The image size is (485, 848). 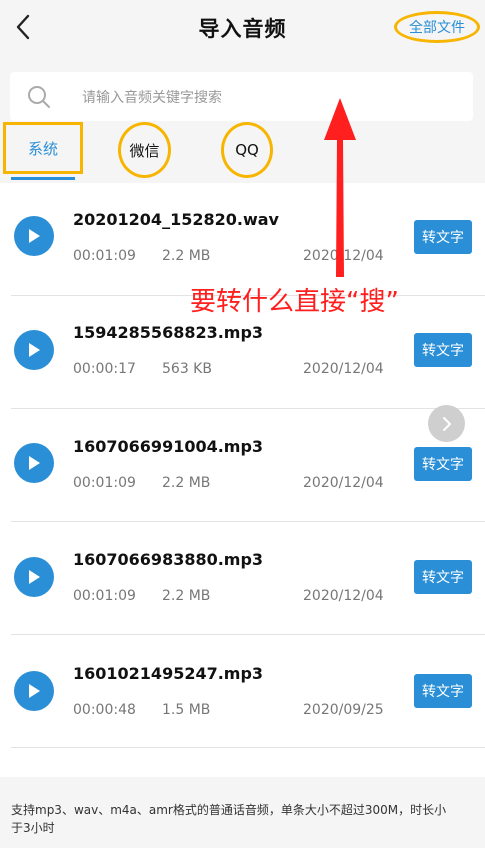 I want to click on file-name: 1601021495247.mp3, so click(x=168, y=673).